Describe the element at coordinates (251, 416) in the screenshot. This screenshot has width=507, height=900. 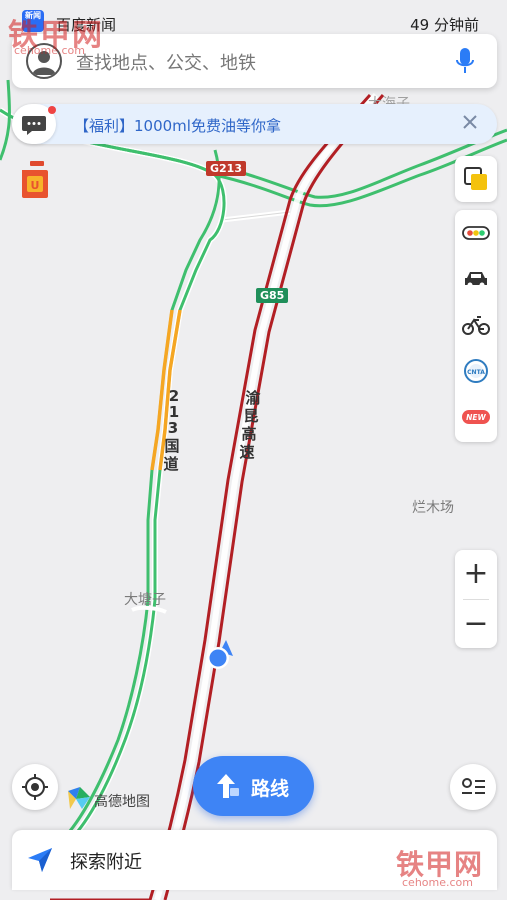
I see `road-label-char: 昆` at that location.